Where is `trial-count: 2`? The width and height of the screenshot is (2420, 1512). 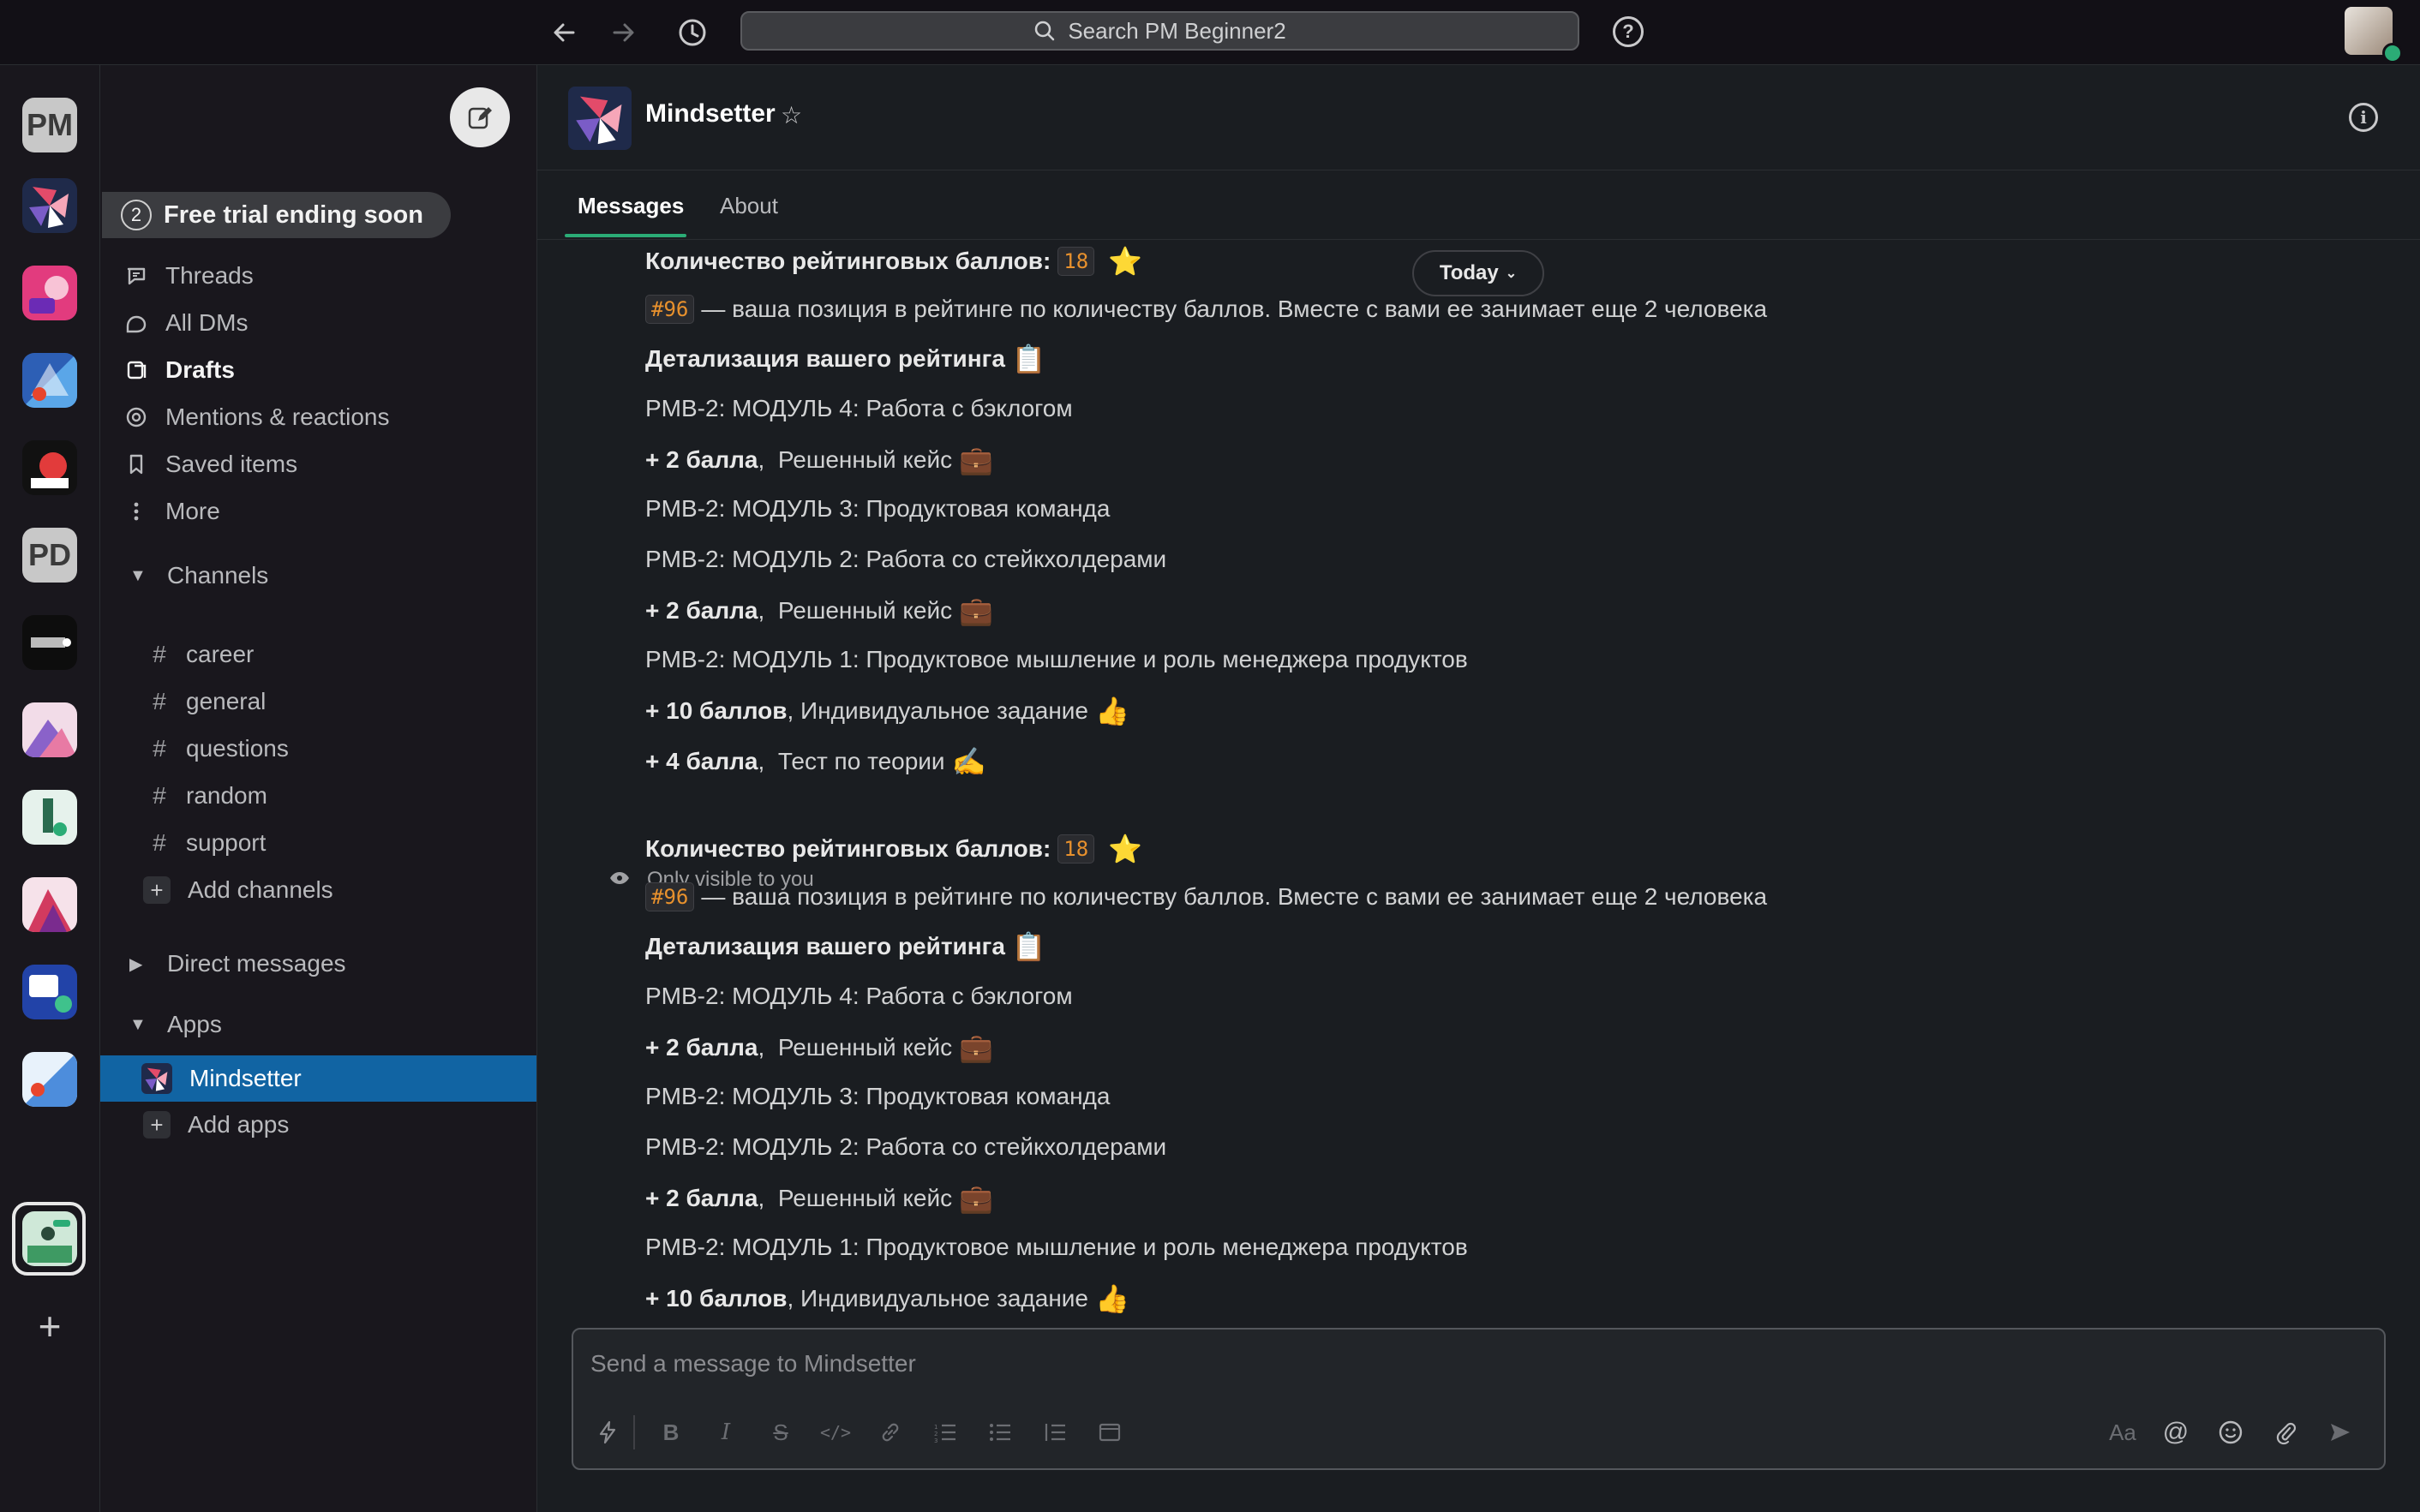
trial-count: 2 is located at coordinates (136, 215).